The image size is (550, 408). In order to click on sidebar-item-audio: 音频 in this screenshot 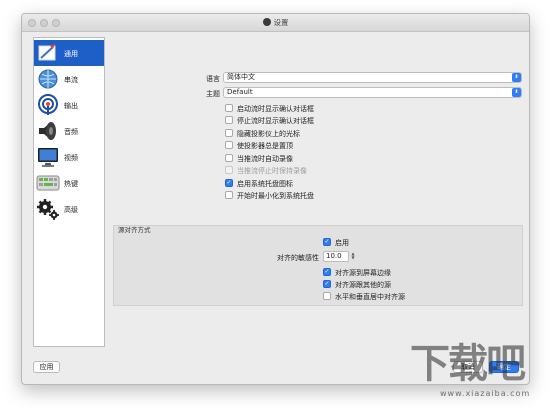, I will do `click(69, 131)`.